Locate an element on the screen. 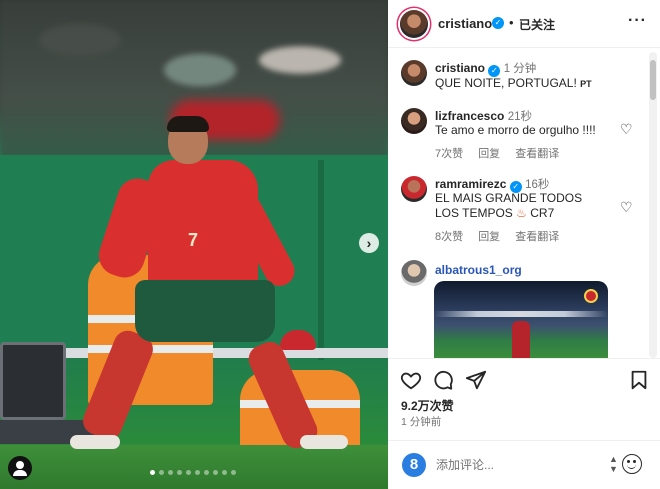 The image size is (660, 489). user-tag-icon is located at coordinates (20, 468).